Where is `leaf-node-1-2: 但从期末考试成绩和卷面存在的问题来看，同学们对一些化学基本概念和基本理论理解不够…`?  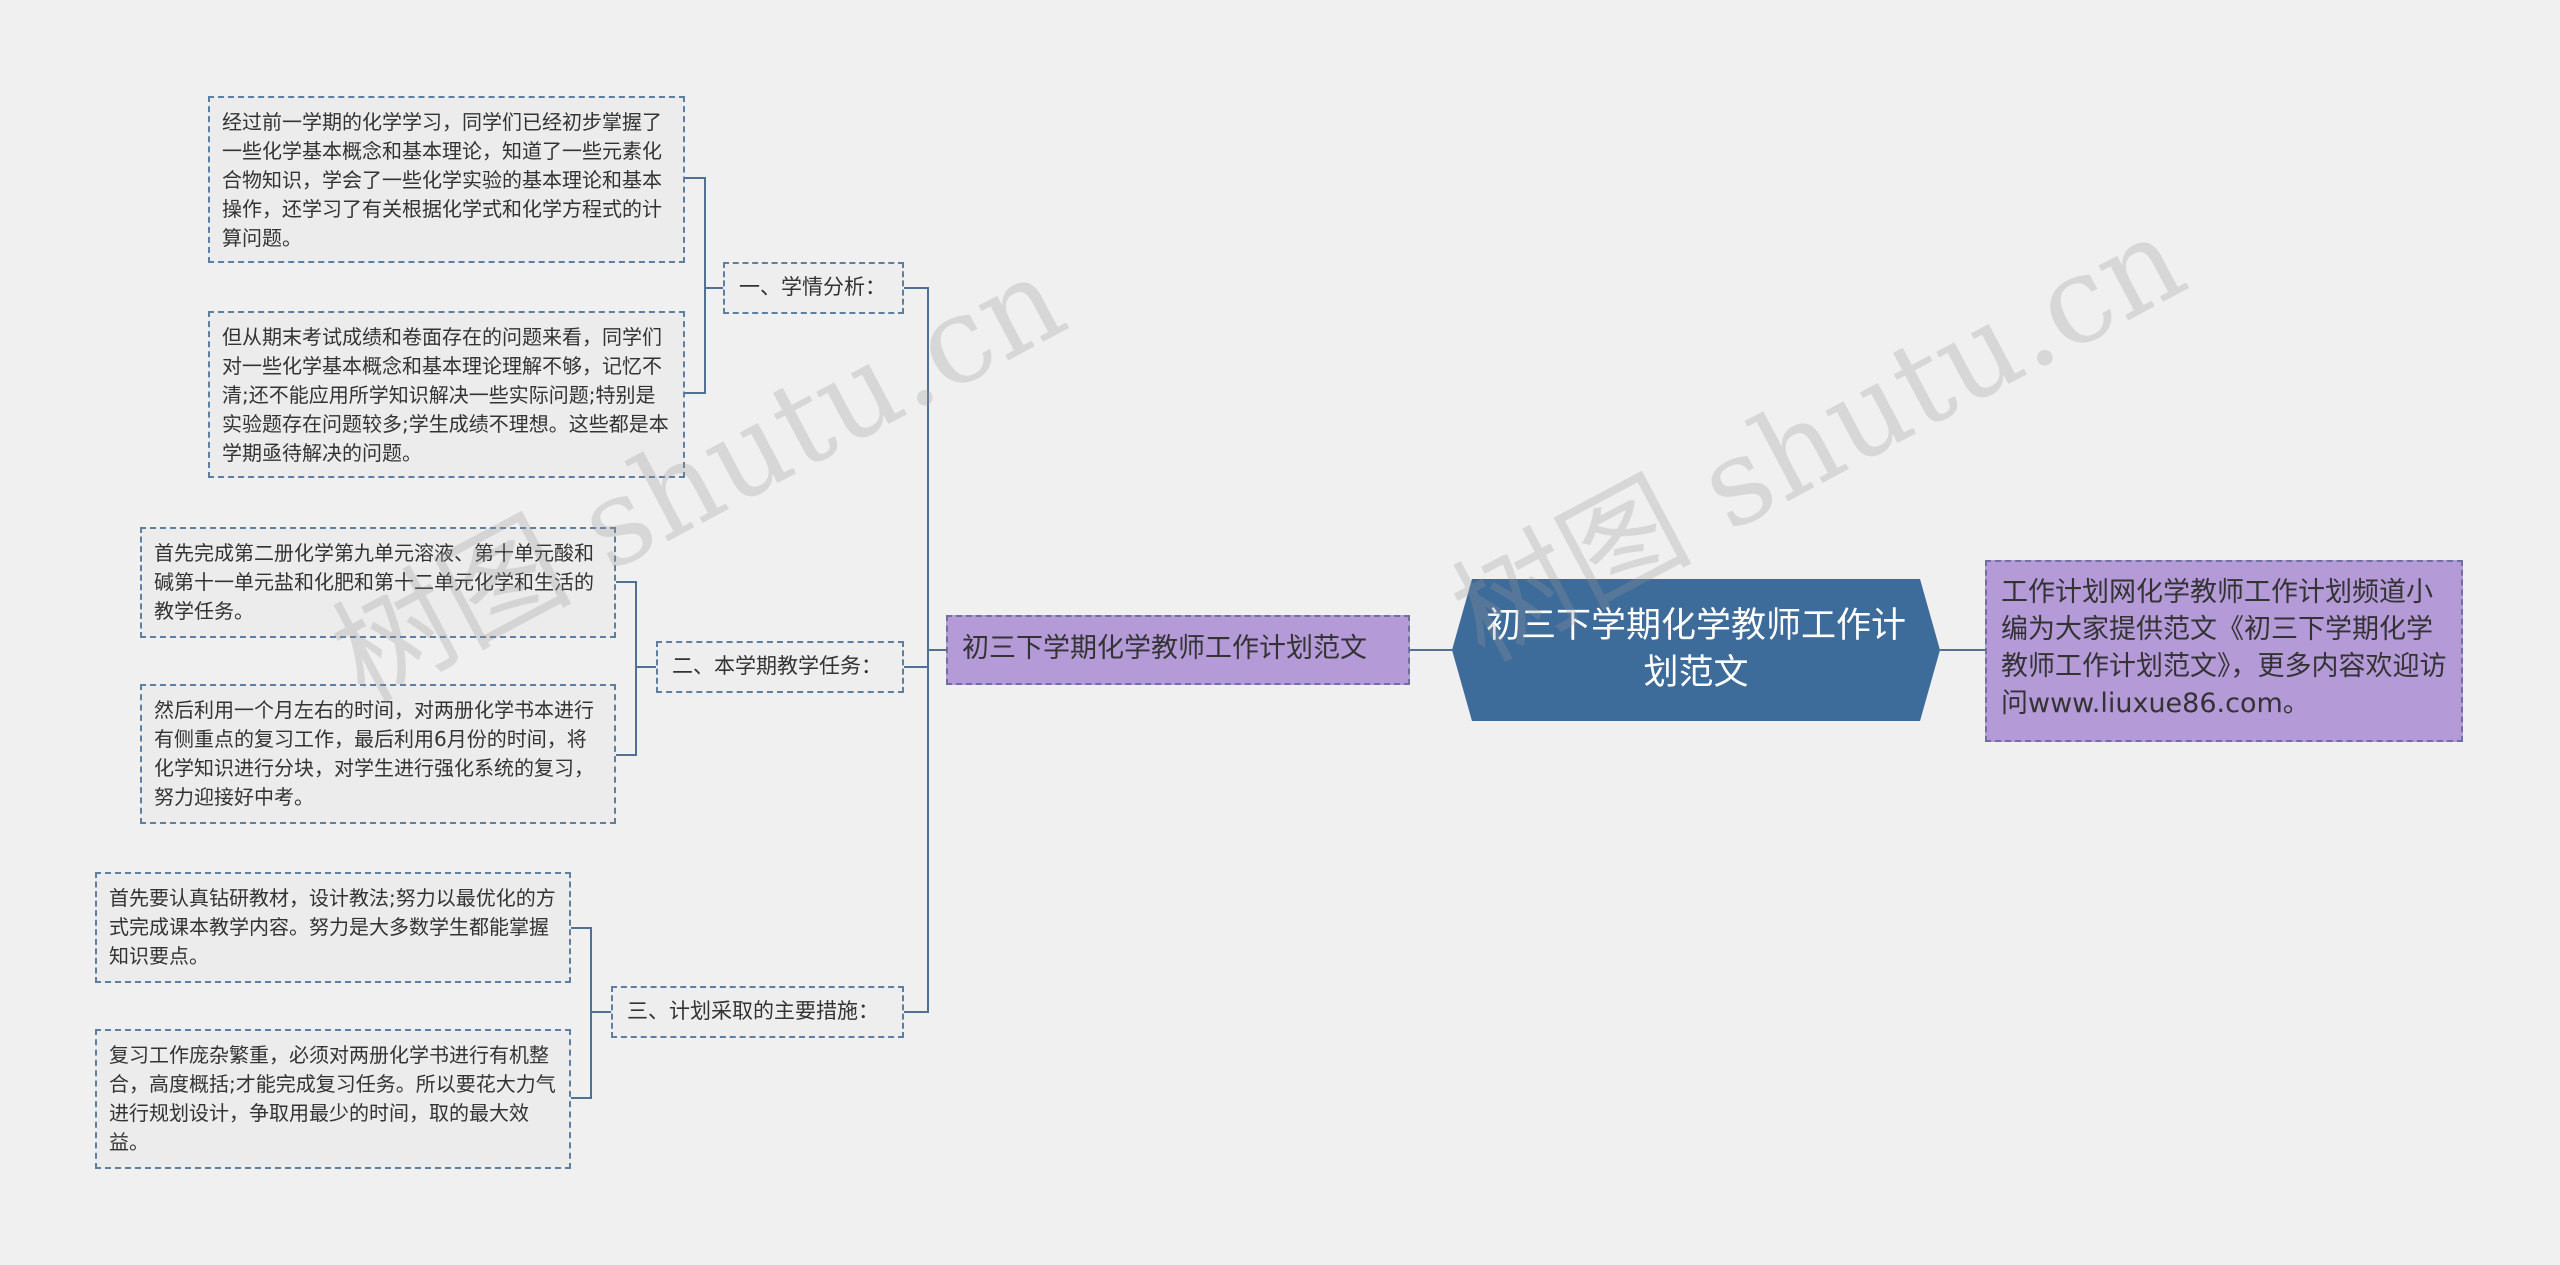 leaf-node-1-2: 但从期末考试成绩和卷面存在的问题来看，同学们对一些化学基本概念和基本理论理解不够… is located at coordinates (446, 394).